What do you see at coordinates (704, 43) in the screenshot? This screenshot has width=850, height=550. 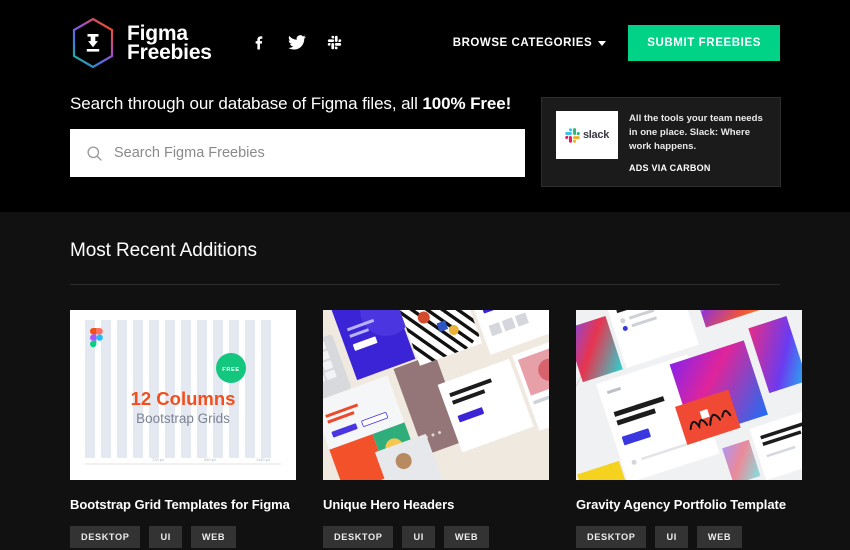 I see `submit-freebies-button: SUBMIT FREEBIES` at bounding box center [704, 43].